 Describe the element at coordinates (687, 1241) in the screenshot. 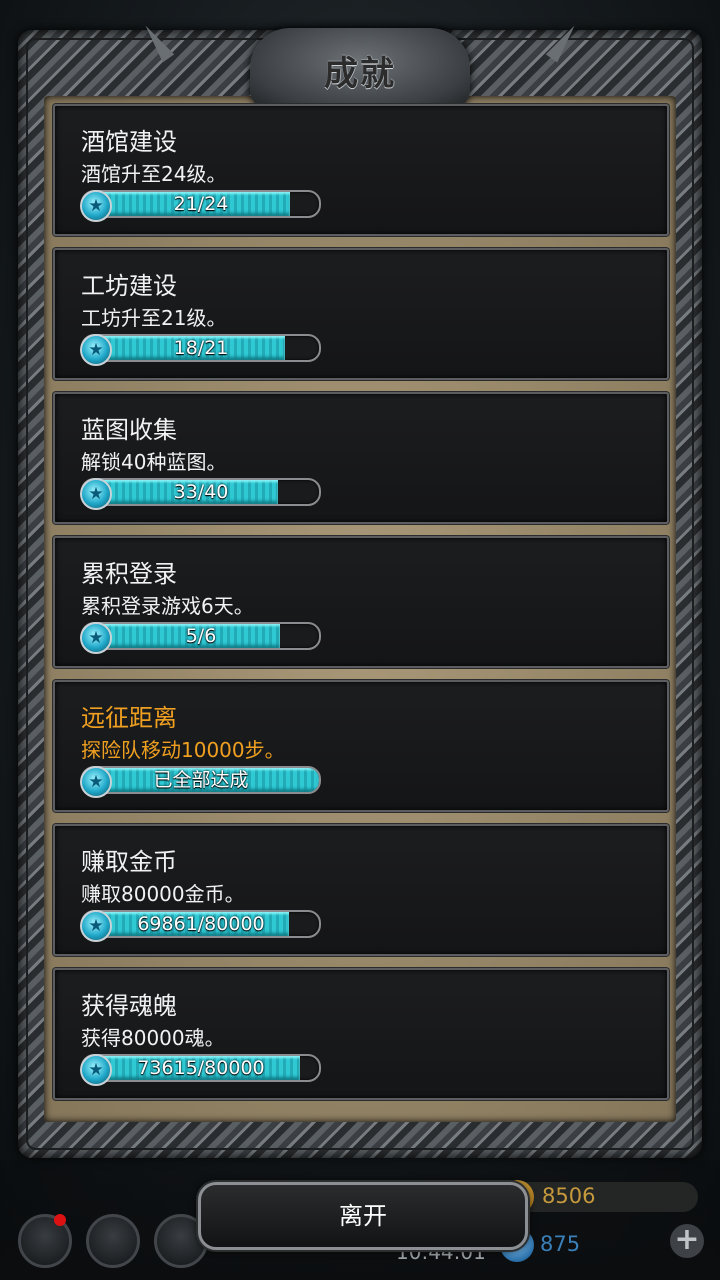

I see `add-plus-icon: +` at that location.